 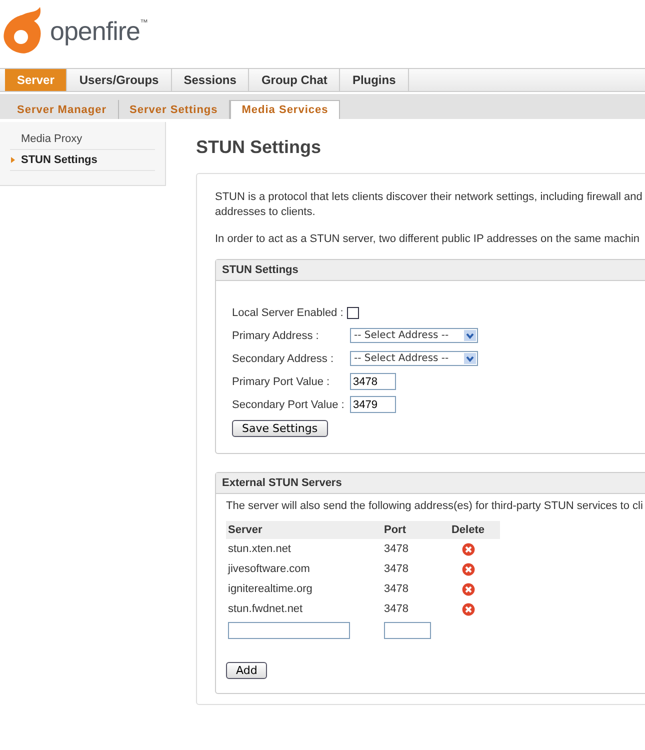 What do you see at coordinates (428, 239) in the screenshot?
I see `intro-note: In order to act as a STUN server, two different public IP addresses on the same machin` at bounding box center [428, 239].